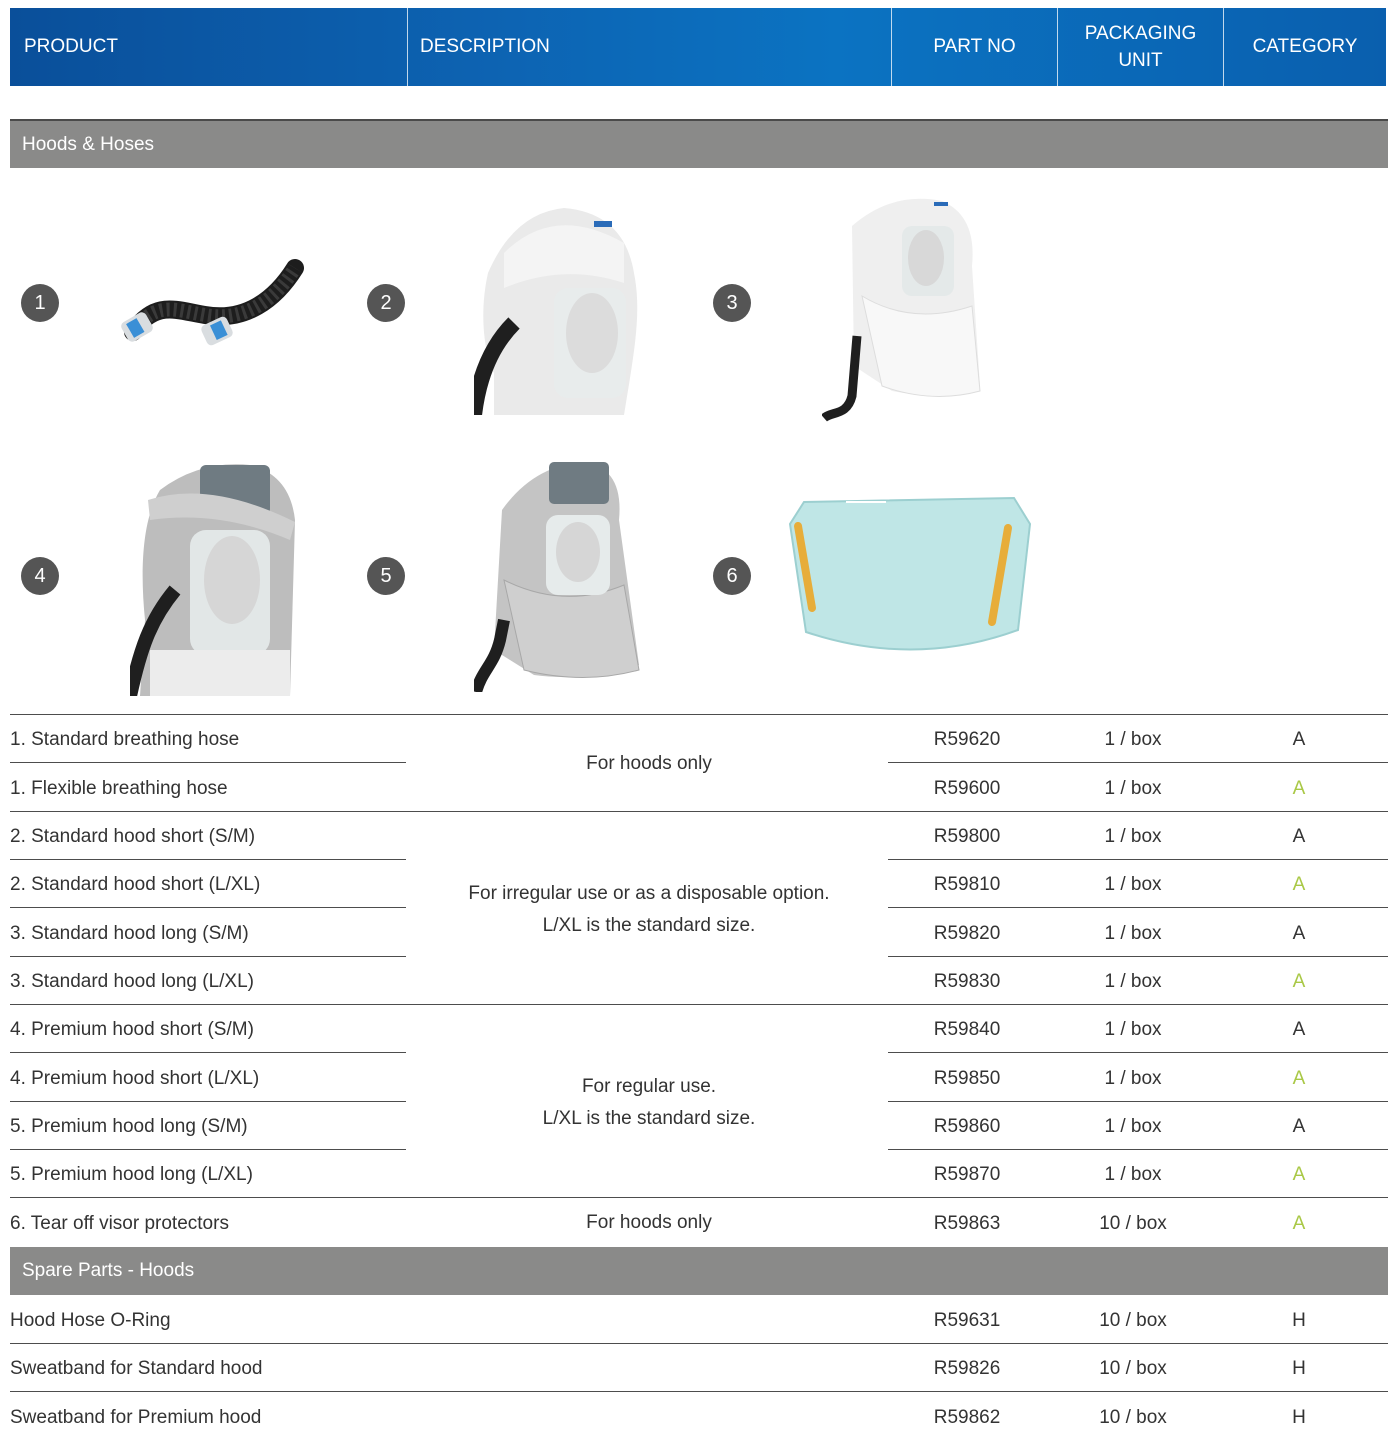  I want to click on section-spare-parts: Spare Parts - Hoods, so click(699, 1271).